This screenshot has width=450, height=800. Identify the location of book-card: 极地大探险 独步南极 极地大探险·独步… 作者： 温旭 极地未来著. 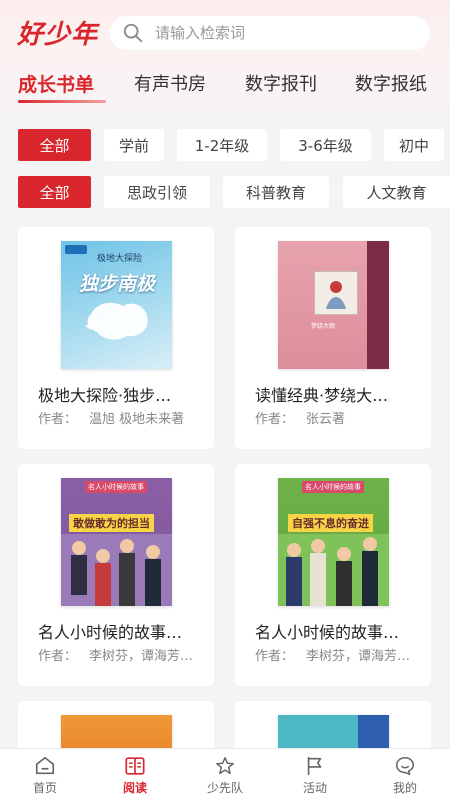
(116, 338).